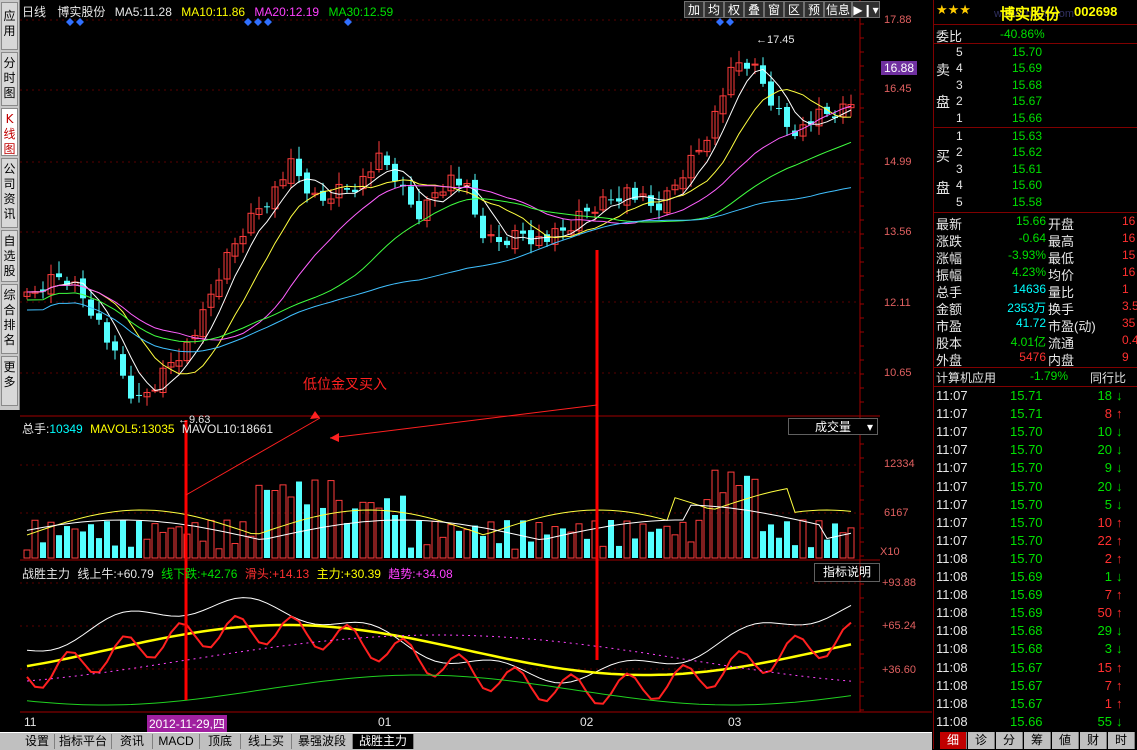 This screenshot has height=750, width=1137. I want to click on tab-company-news: 公司资讯, so click(9, 193).